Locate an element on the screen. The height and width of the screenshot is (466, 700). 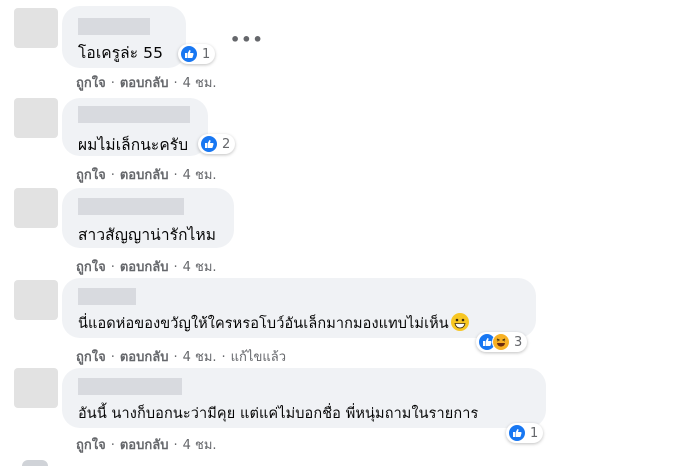
reaction-summary: 3 is located at coordinates (502, 342).